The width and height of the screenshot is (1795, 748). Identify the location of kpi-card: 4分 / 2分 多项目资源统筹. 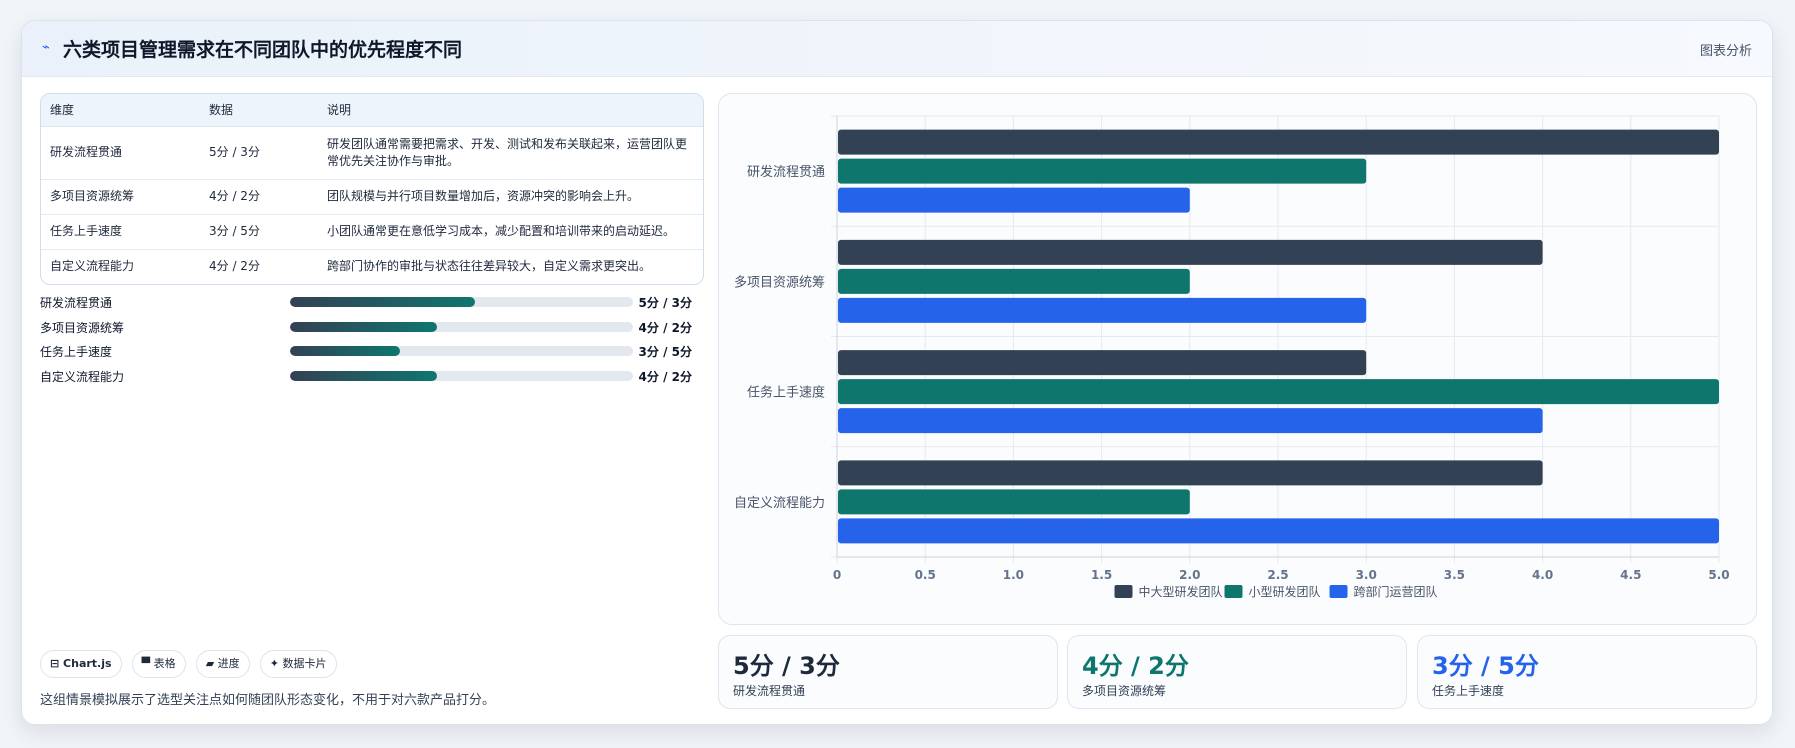
(1237, 672).